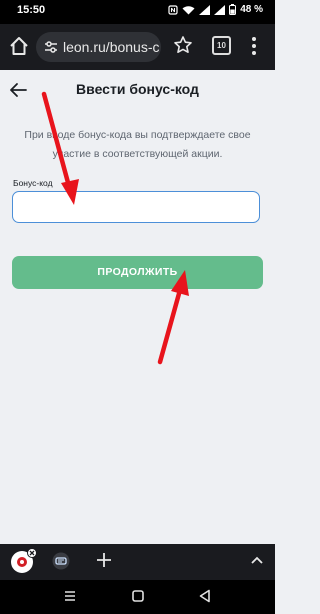  Describe the element at coordinates (104, 560) in the screenshot. I see `new-tab-plus-icon` at that location.